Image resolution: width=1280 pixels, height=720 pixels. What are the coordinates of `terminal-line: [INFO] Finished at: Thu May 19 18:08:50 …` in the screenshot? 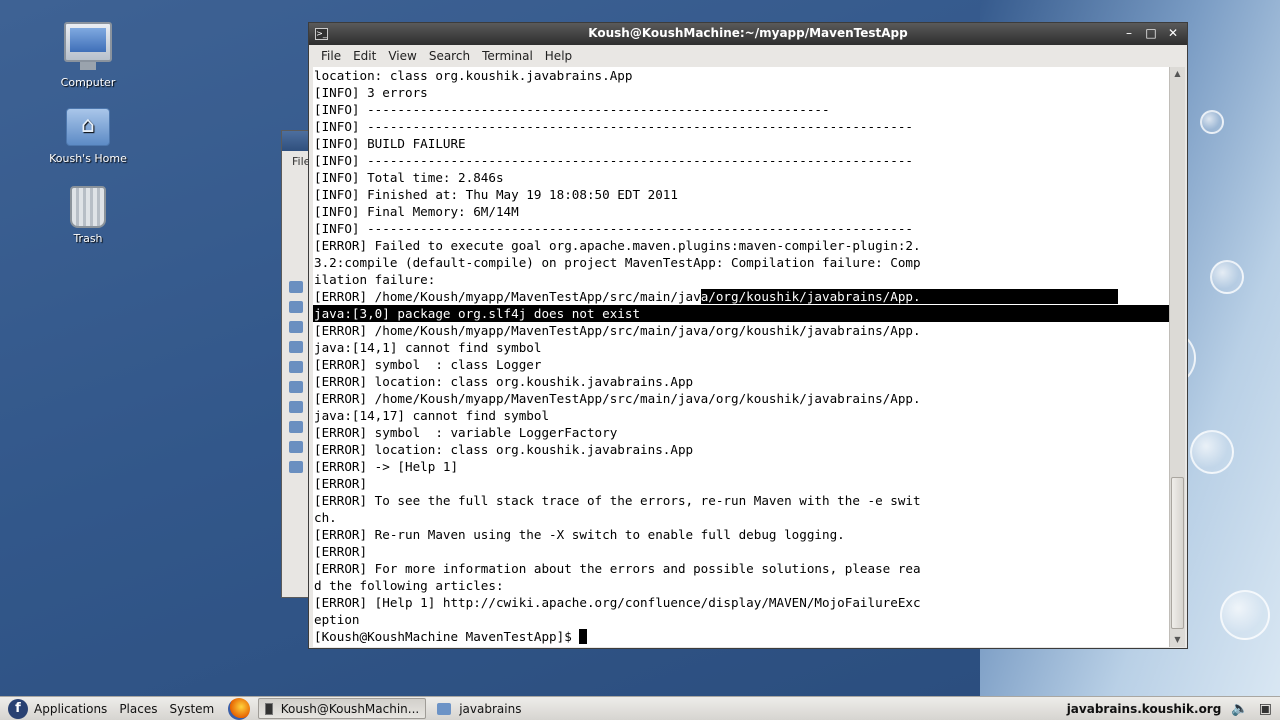 It's located at (496, 194).